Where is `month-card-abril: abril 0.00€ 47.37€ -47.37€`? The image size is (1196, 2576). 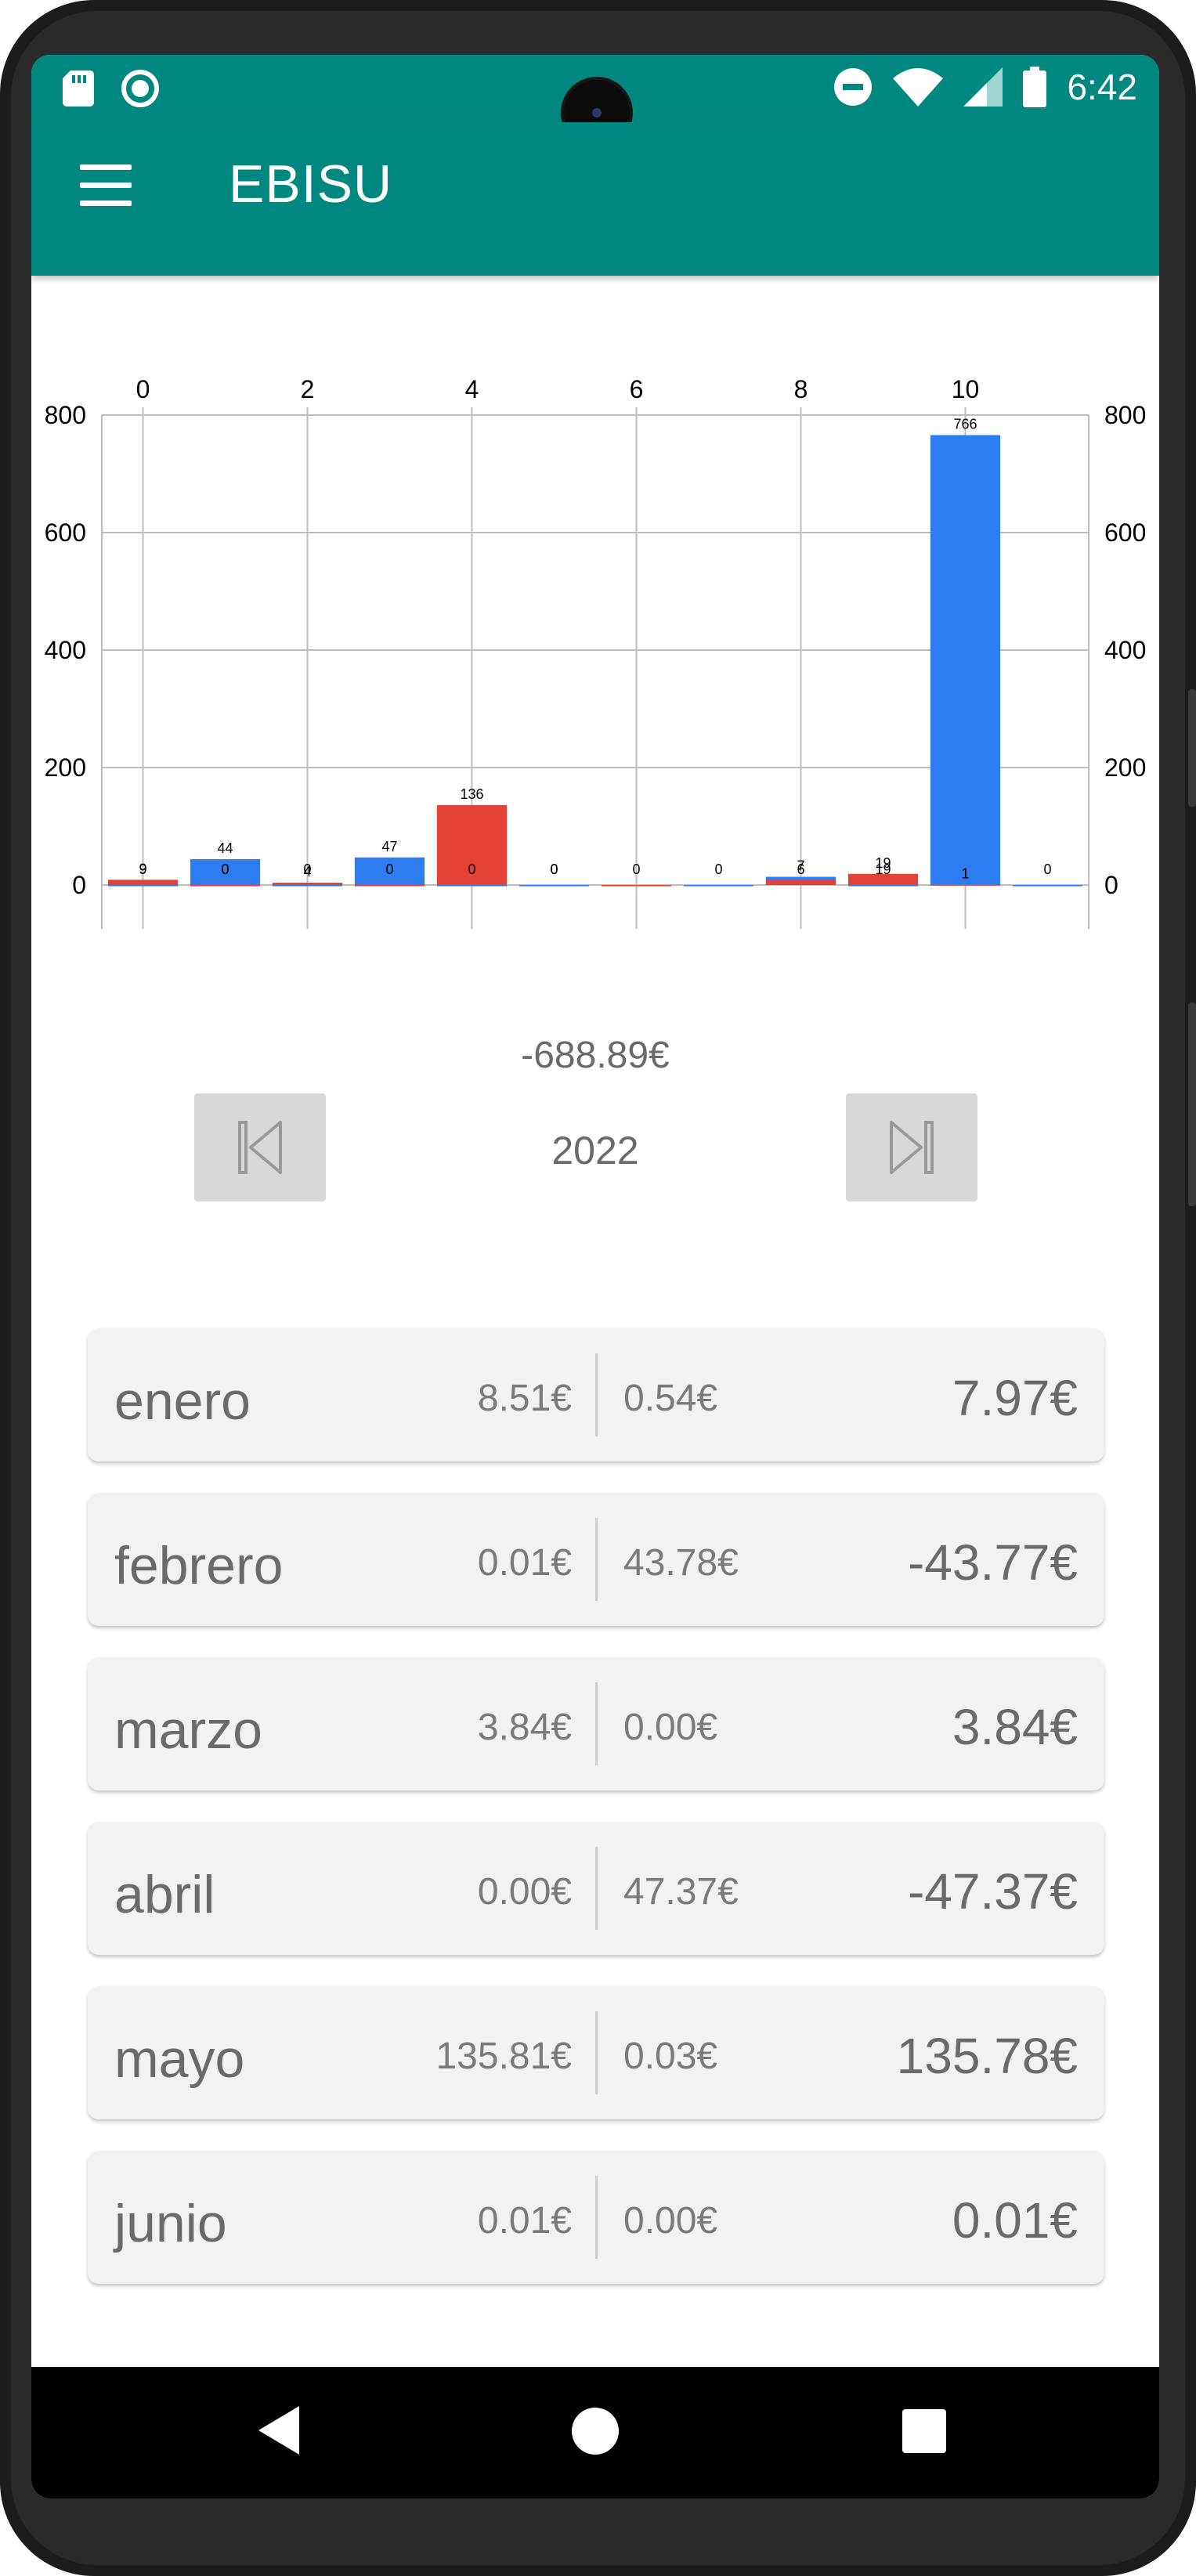
month-card-abril: abril 0.00€ 47.37€ -47.37€ is located at coordinates (596, 1888).